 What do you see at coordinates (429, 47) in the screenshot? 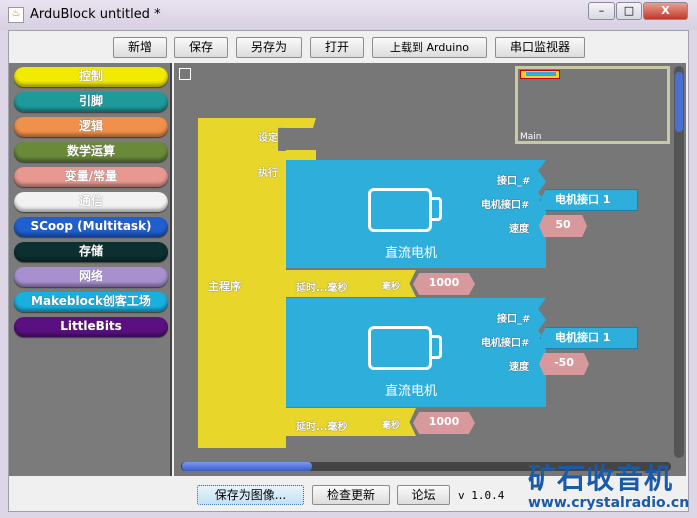
I see `upload-arduino-button: 上载到 Arduino` at bounding box center [429, 47].